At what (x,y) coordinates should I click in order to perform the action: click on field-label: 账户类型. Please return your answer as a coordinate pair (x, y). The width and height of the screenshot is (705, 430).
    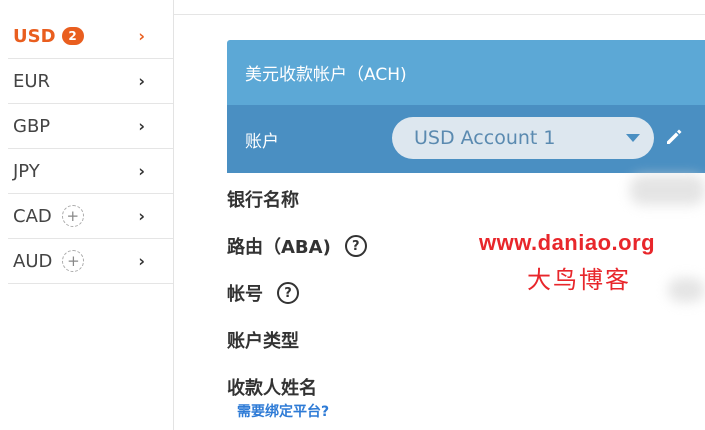
    Looking at the image, I should click on (263, 341).